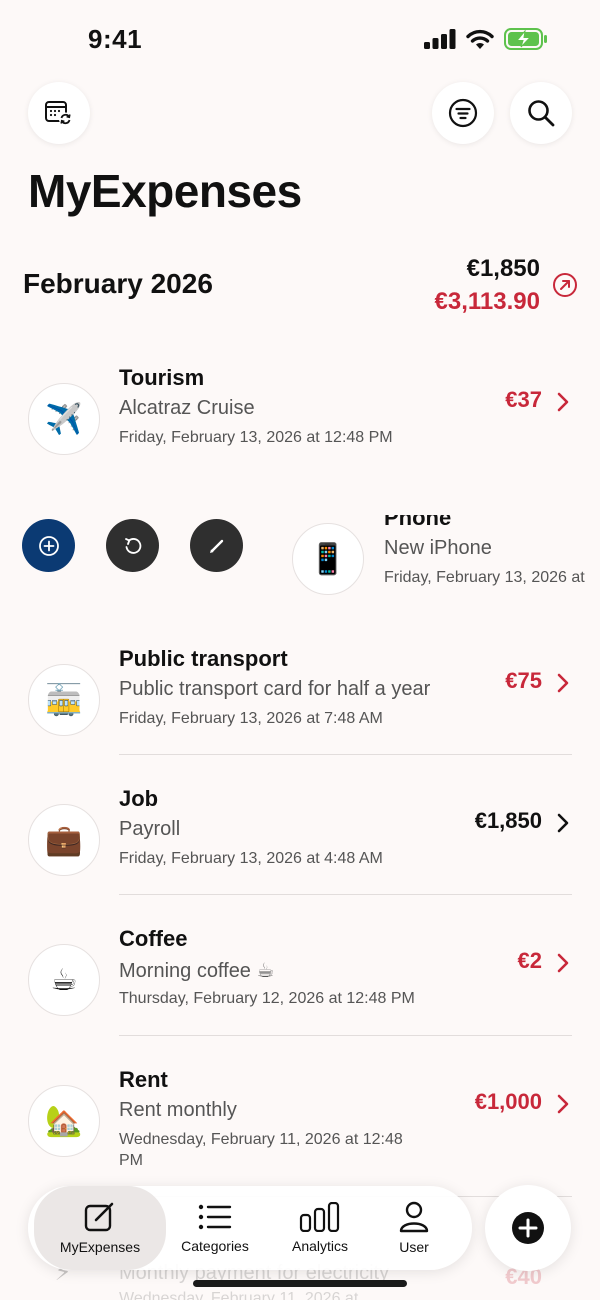 This screenshot has width=600, height=1300. What do you see at coordinates (115, 39) in the screenshot?
I see `status-time: 9:41` at bounding box center [115, 39].